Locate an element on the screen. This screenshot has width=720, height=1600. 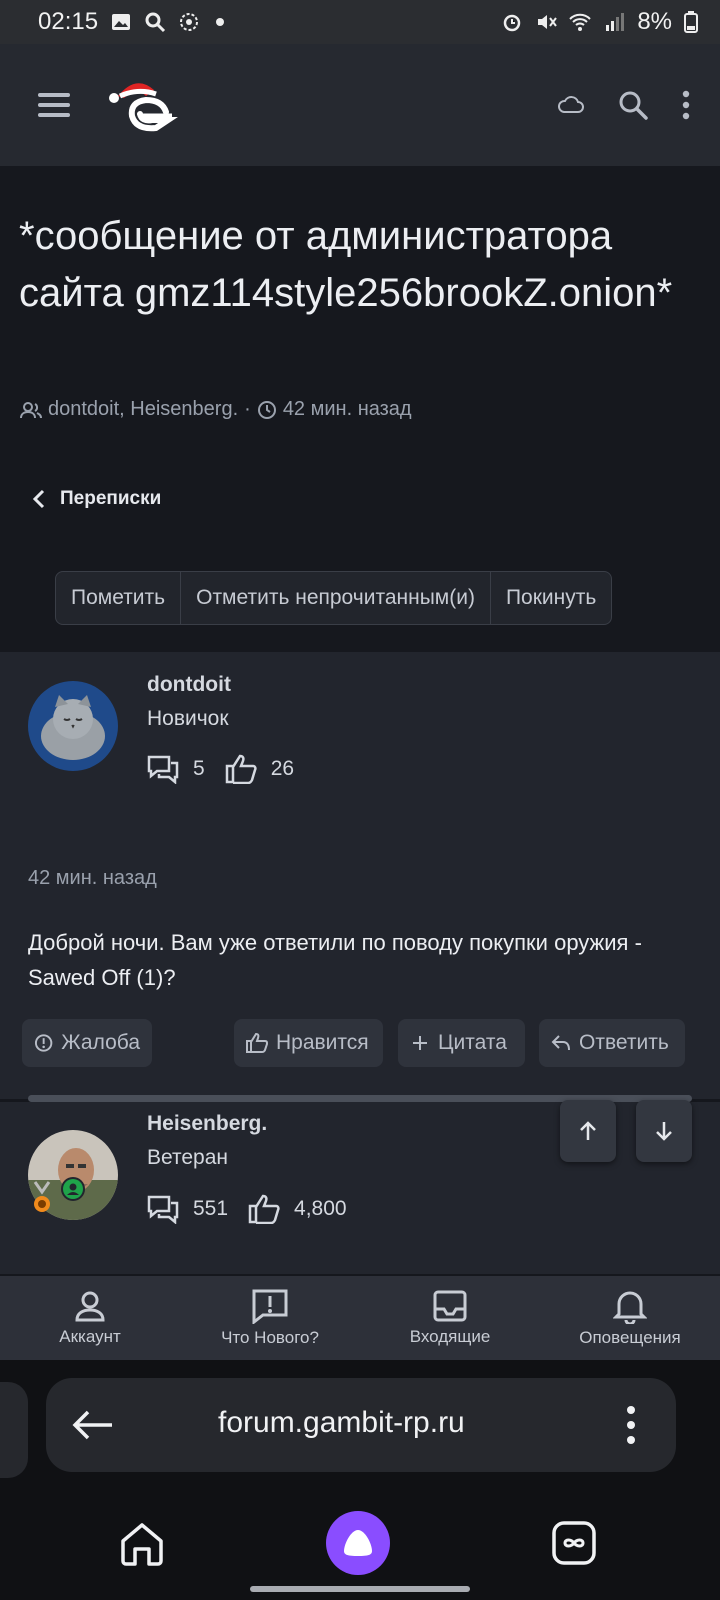
user-rank: Ветеран is located at coordinates (188, 1157).